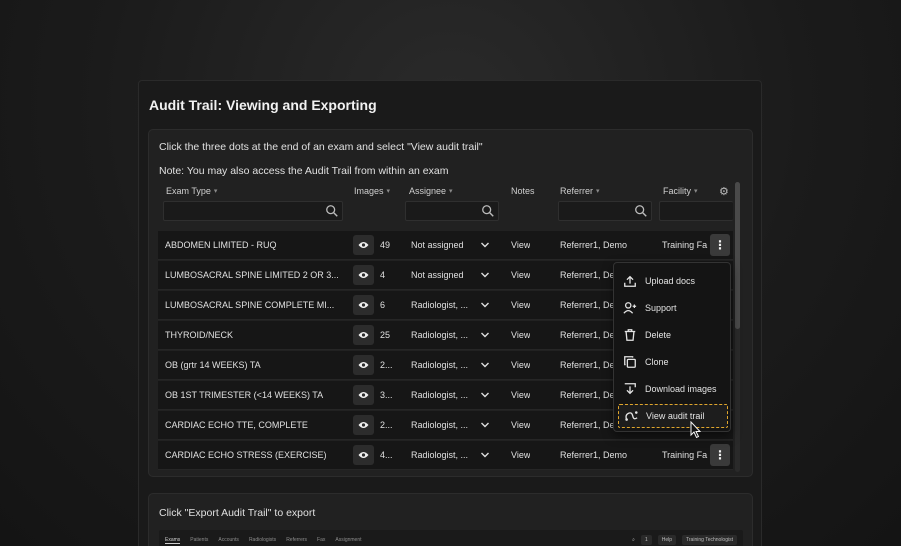 The image size is (901, 546). Describe the element at coordinates (673, 281) in the screenshot. I see `menu-item-upload-docs: Upload docs` at that location.